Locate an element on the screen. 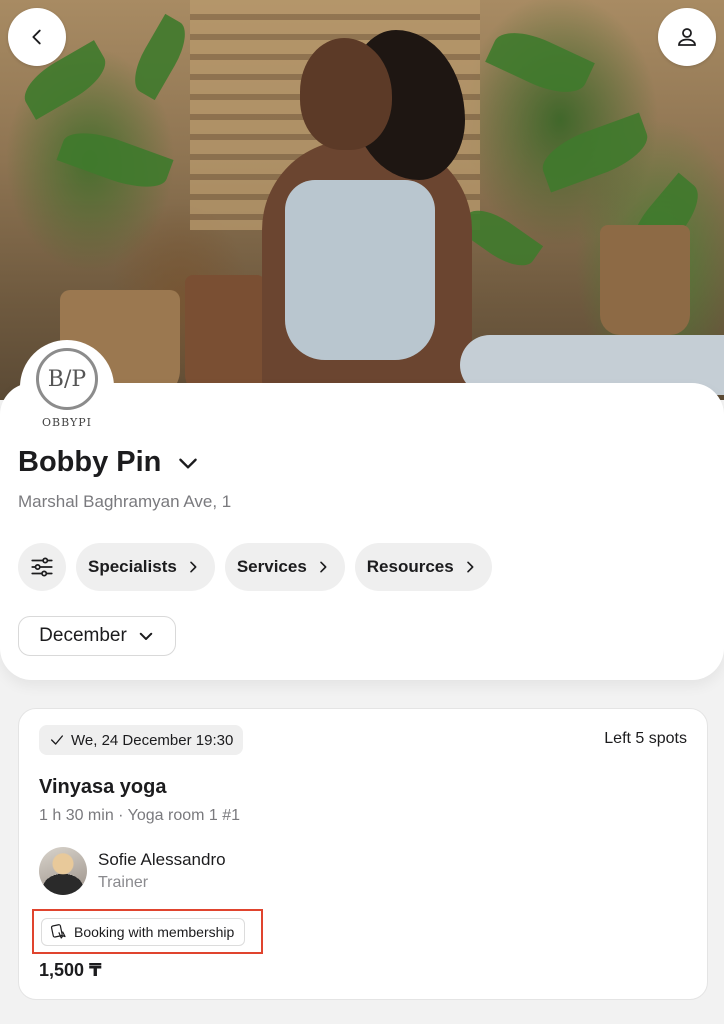 This screenshot has height=1024, width=724. chip-services: Services is located at coordinates (284, 567).